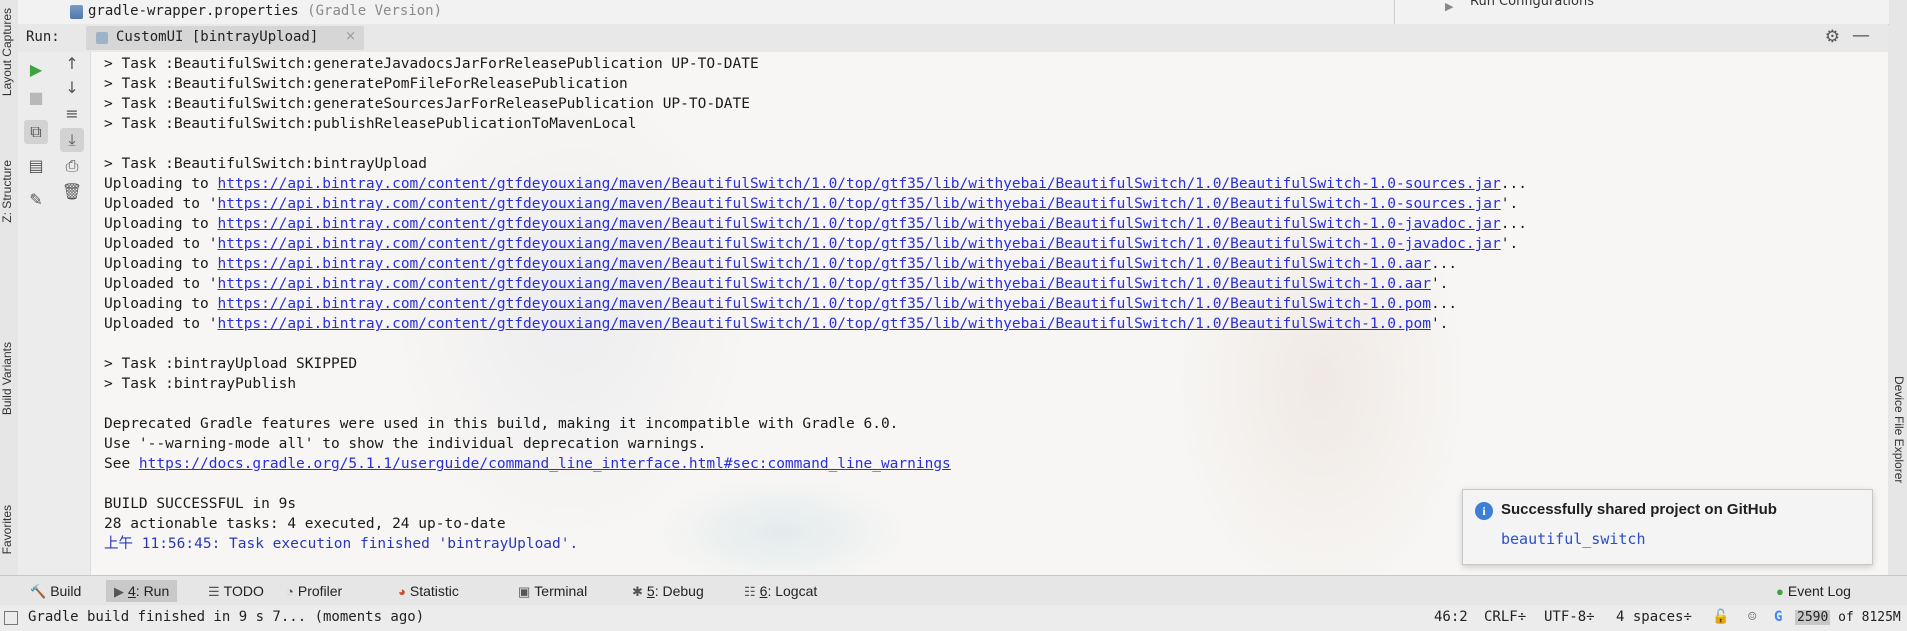 Image resolution: width=1907 pixels, height=631 pixels. Describe the element at coordinates (1861, 35) in the screenshot. I see `minimize-icon: —` at that location.